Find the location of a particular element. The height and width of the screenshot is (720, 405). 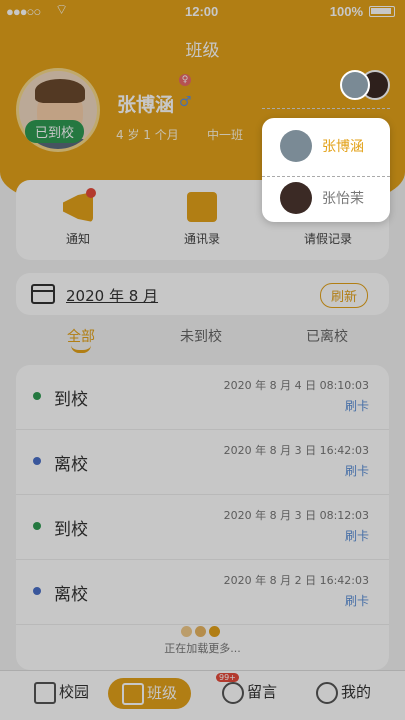

child-option: 张怡茉 is located at coordinates (326, 197).